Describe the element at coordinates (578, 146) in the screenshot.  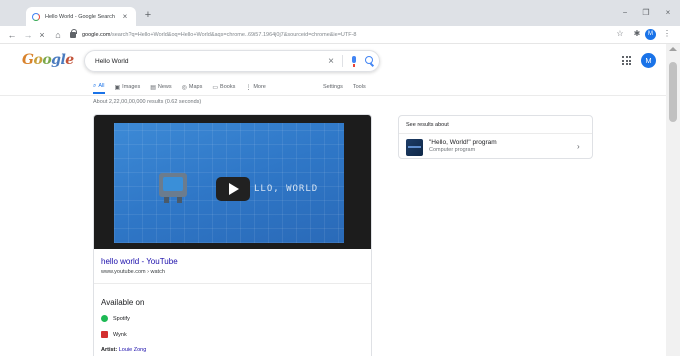
I see `chevron-right-icon: ›` at that location.